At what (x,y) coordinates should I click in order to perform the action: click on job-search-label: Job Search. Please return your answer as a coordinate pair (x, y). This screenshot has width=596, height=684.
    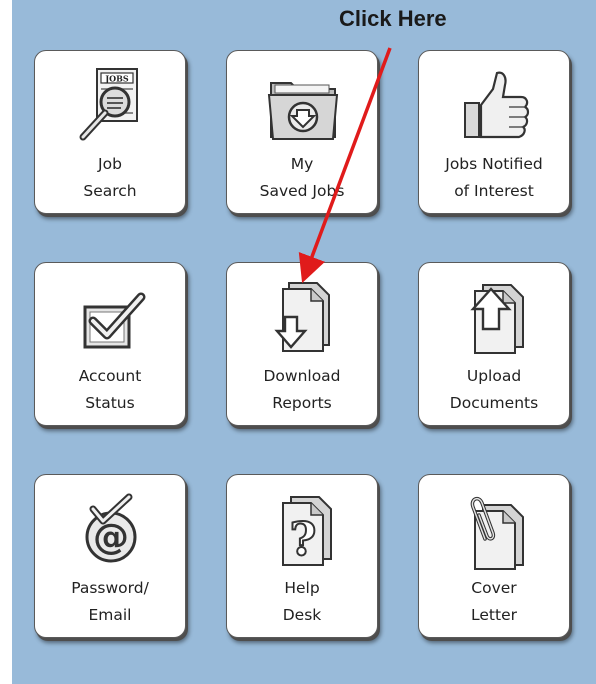
    Looking at the image, I should click on (110, 177).